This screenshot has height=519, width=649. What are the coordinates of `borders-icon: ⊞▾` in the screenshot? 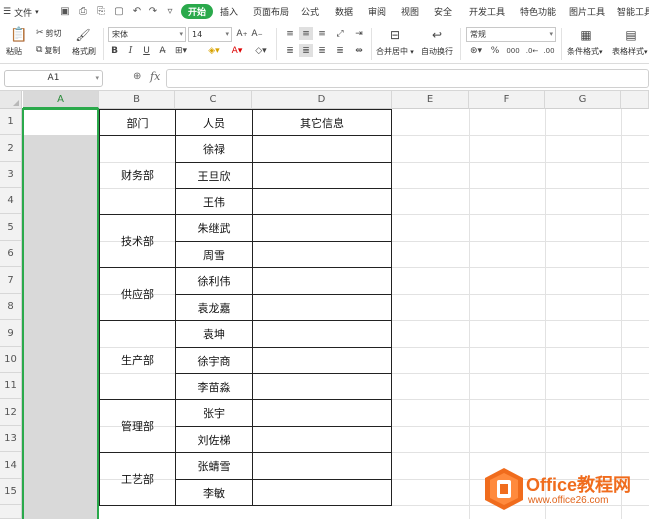 It's located at (181, 51).